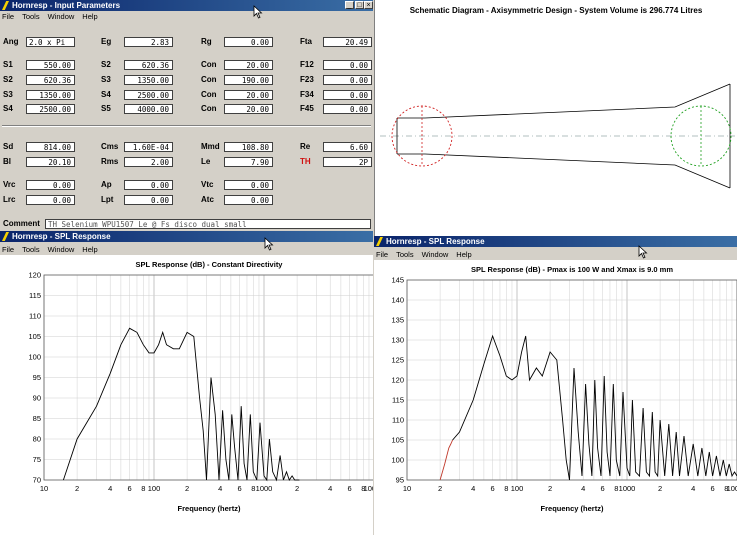  I want to click on param-field-lpt: 0.00, so click(148, 200).